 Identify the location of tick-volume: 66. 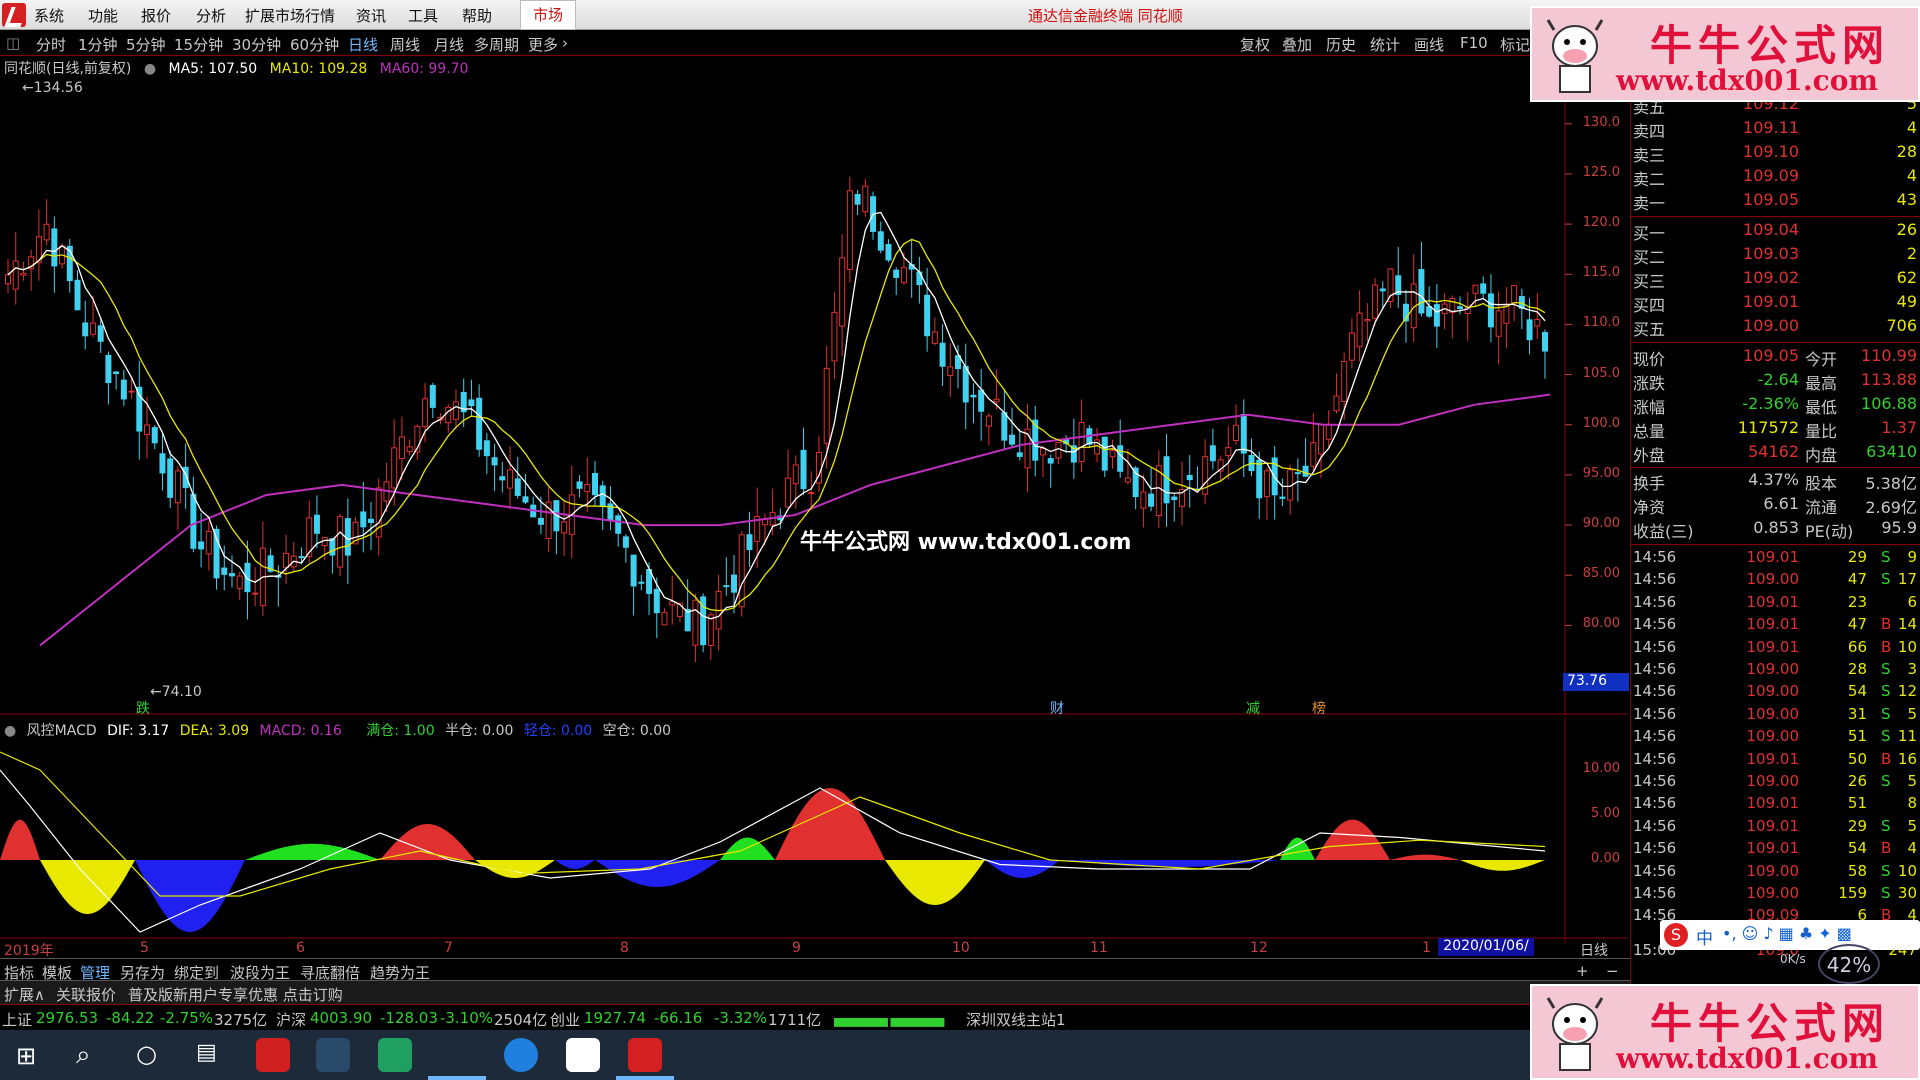
(1857, 646).